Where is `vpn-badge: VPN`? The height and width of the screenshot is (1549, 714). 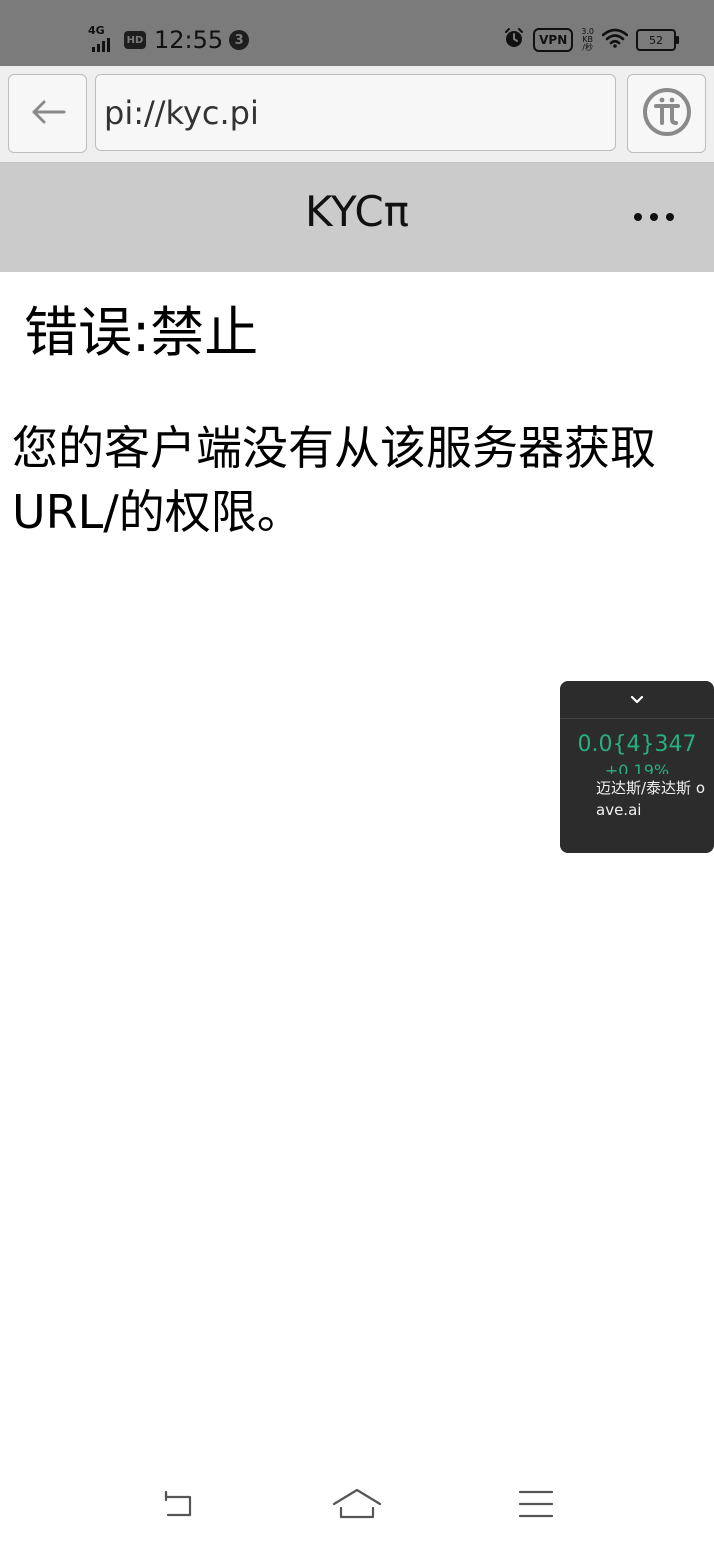 vpn-badge: VPN is located at coordinates (553, 40).